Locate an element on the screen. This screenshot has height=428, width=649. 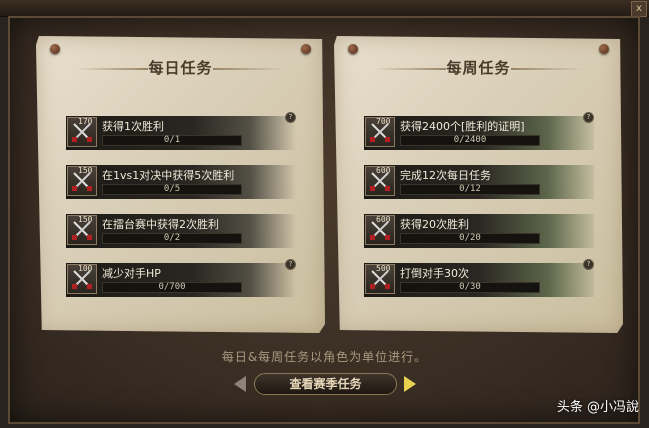
quest-note: 每日&每周任务以角色为单位进行。 is located at coordinates (324, 357).